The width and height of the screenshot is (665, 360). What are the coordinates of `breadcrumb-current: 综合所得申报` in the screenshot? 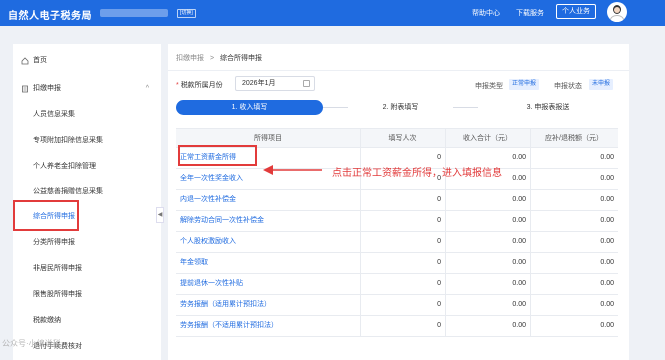 It's located at (241, 58).